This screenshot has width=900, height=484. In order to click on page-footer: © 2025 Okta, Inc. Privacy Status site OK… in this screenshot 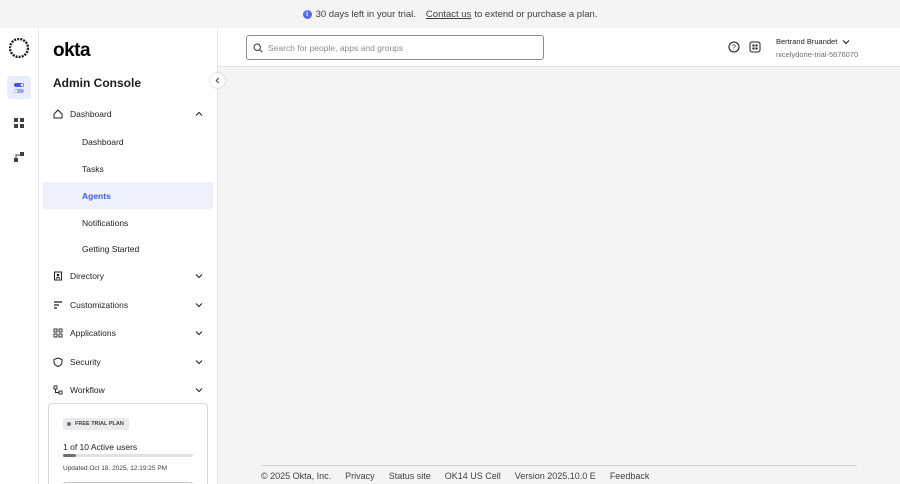, I will do `click(559, 473)`.